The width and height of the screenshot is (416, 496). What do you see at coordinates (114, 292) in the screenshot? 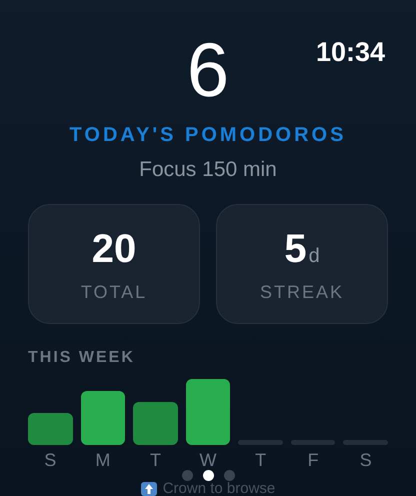
I see `stat-label: TOTAL` at bounding box center [114, 292].